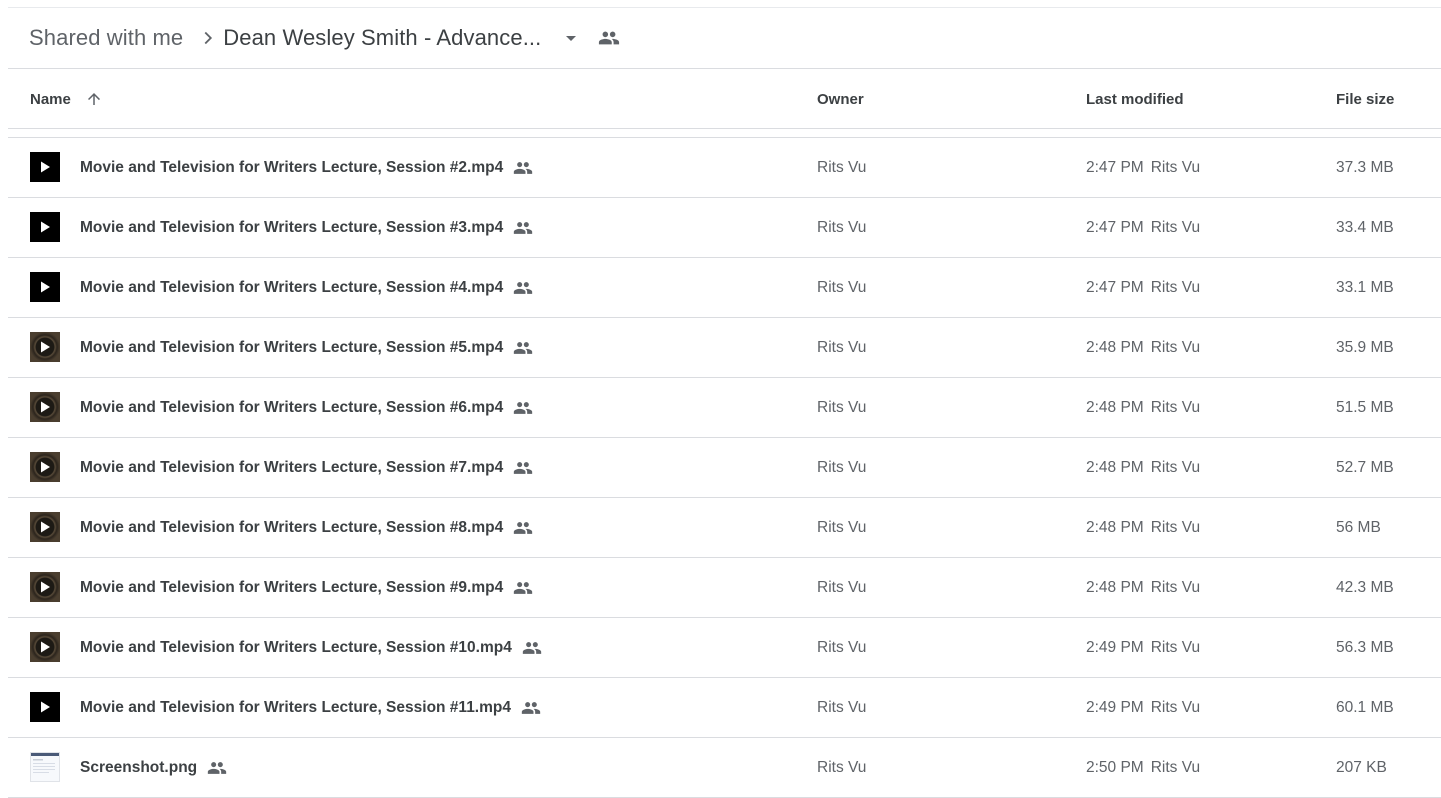 Image resolution: width=1441 pixels, height=798 pixels. I want to click on file-size: 42.3 MB, so click(1365, 587).